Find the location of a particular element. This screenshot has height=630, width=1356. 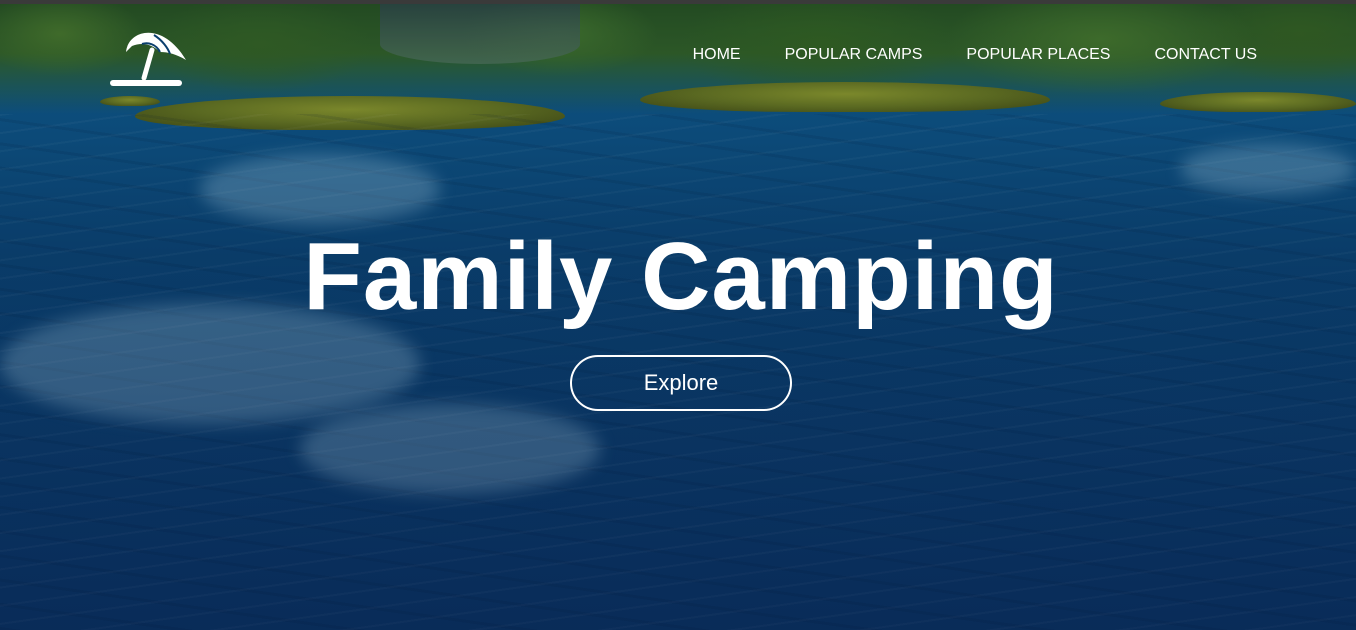

nav-popular-camps: POPULAR CAMPS is located at coordinates (854, 55).